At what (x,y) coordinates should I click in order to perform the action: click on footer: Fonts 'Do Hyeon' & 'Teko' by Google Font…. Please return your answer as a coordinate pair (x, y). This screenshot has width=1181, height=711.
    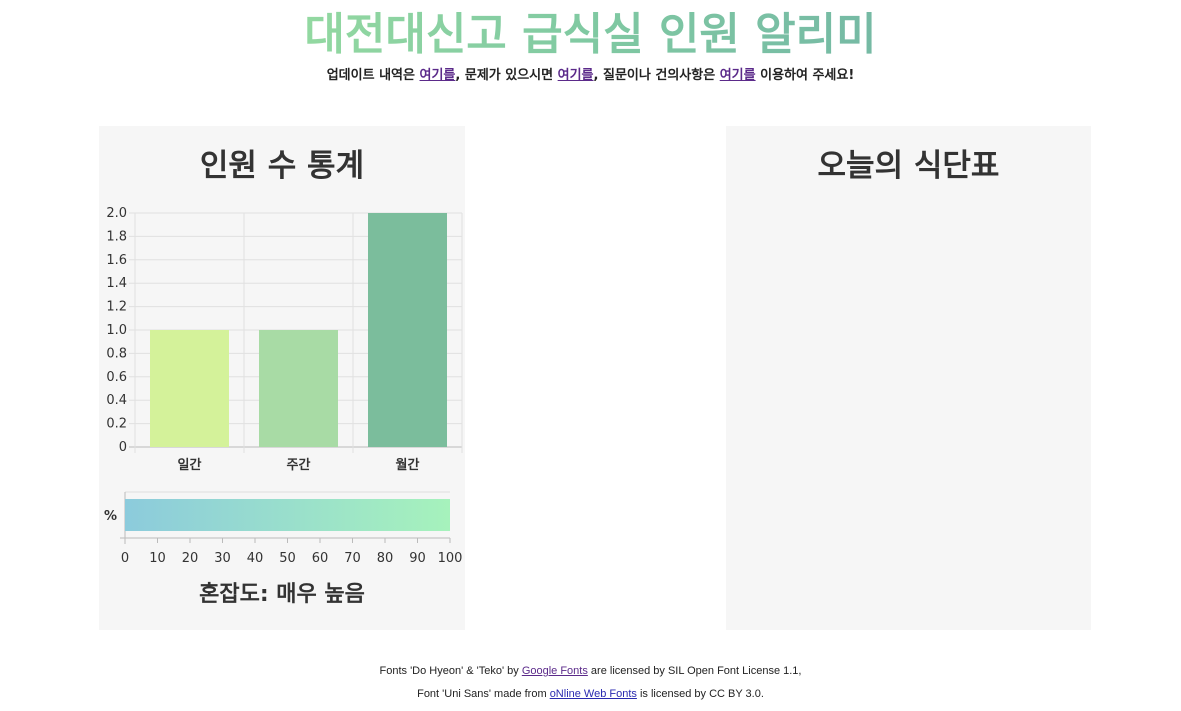
    Looking at the image, I should click on (590, 683).